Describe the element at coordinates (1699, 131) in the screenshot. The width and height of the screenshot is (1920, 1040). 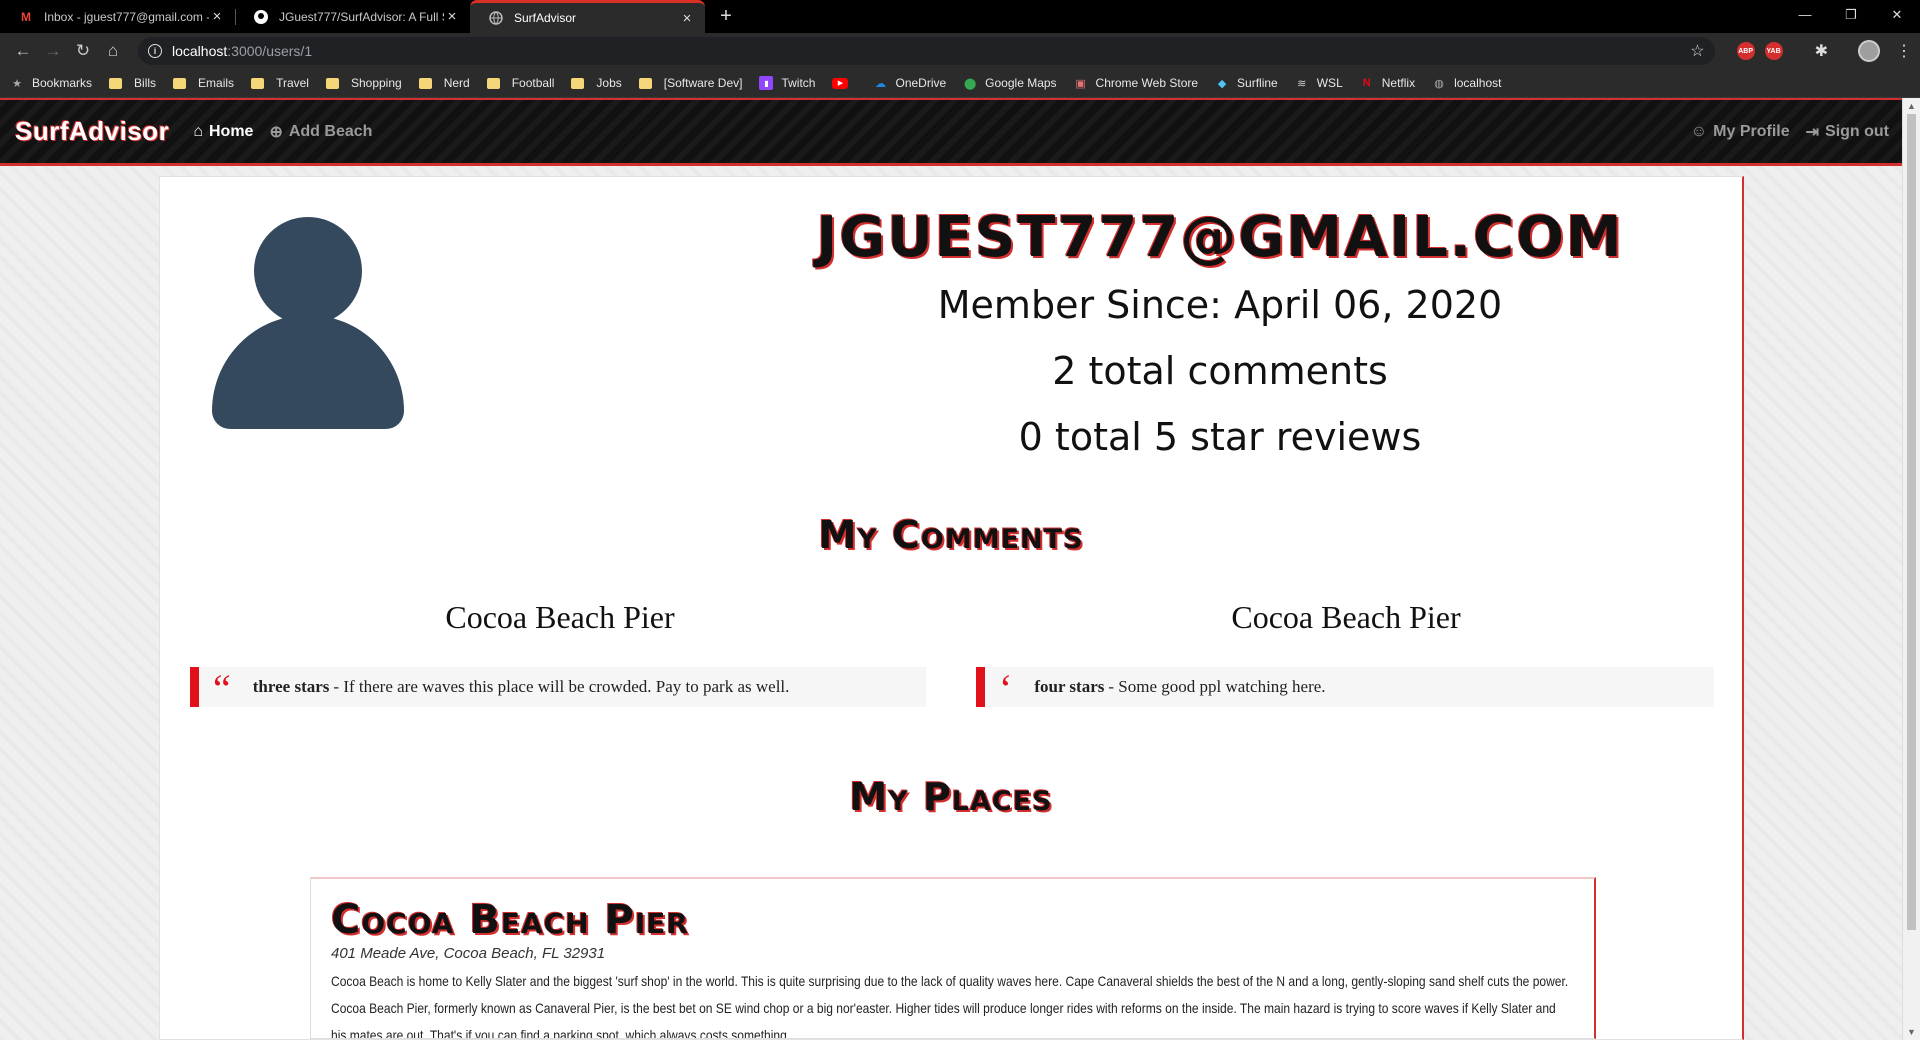
I see `user-circle-icon: ☺` at that location.